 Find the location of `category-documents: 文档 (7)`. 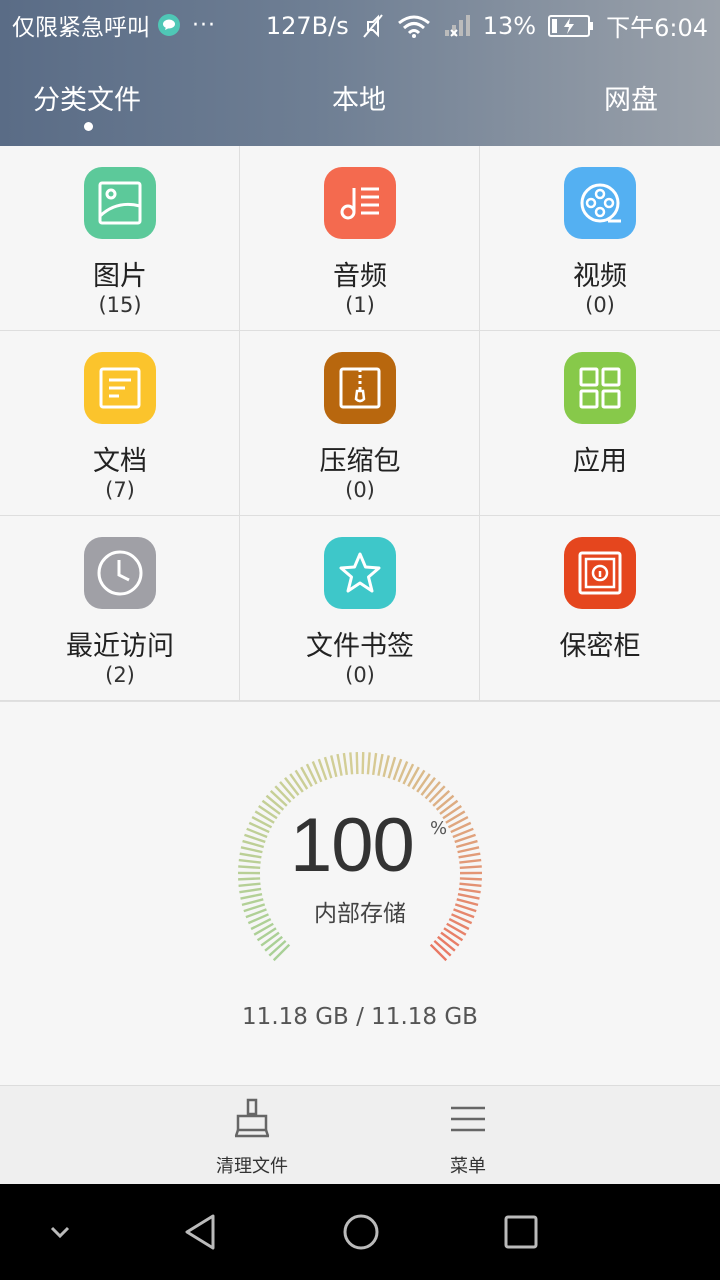

category-documents: 文档 (7) is located at coordinates (120, 423).